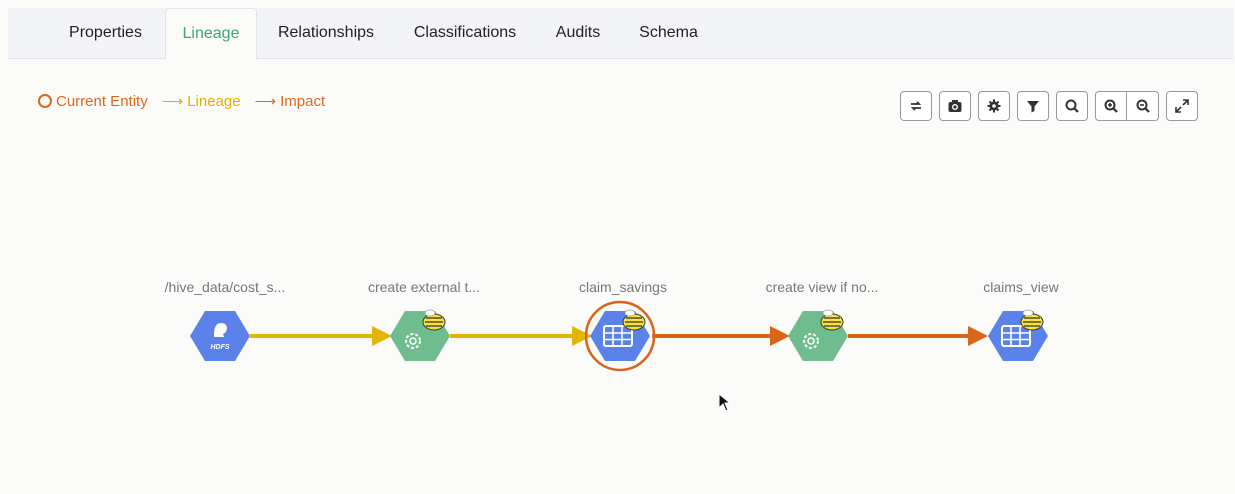 The width and height of the screenshot is (1235, 494). What do you see at coordinates (725, 402) in the screenshot?
I see `mouse-cursor-icon` at bounding box center [725, 402].